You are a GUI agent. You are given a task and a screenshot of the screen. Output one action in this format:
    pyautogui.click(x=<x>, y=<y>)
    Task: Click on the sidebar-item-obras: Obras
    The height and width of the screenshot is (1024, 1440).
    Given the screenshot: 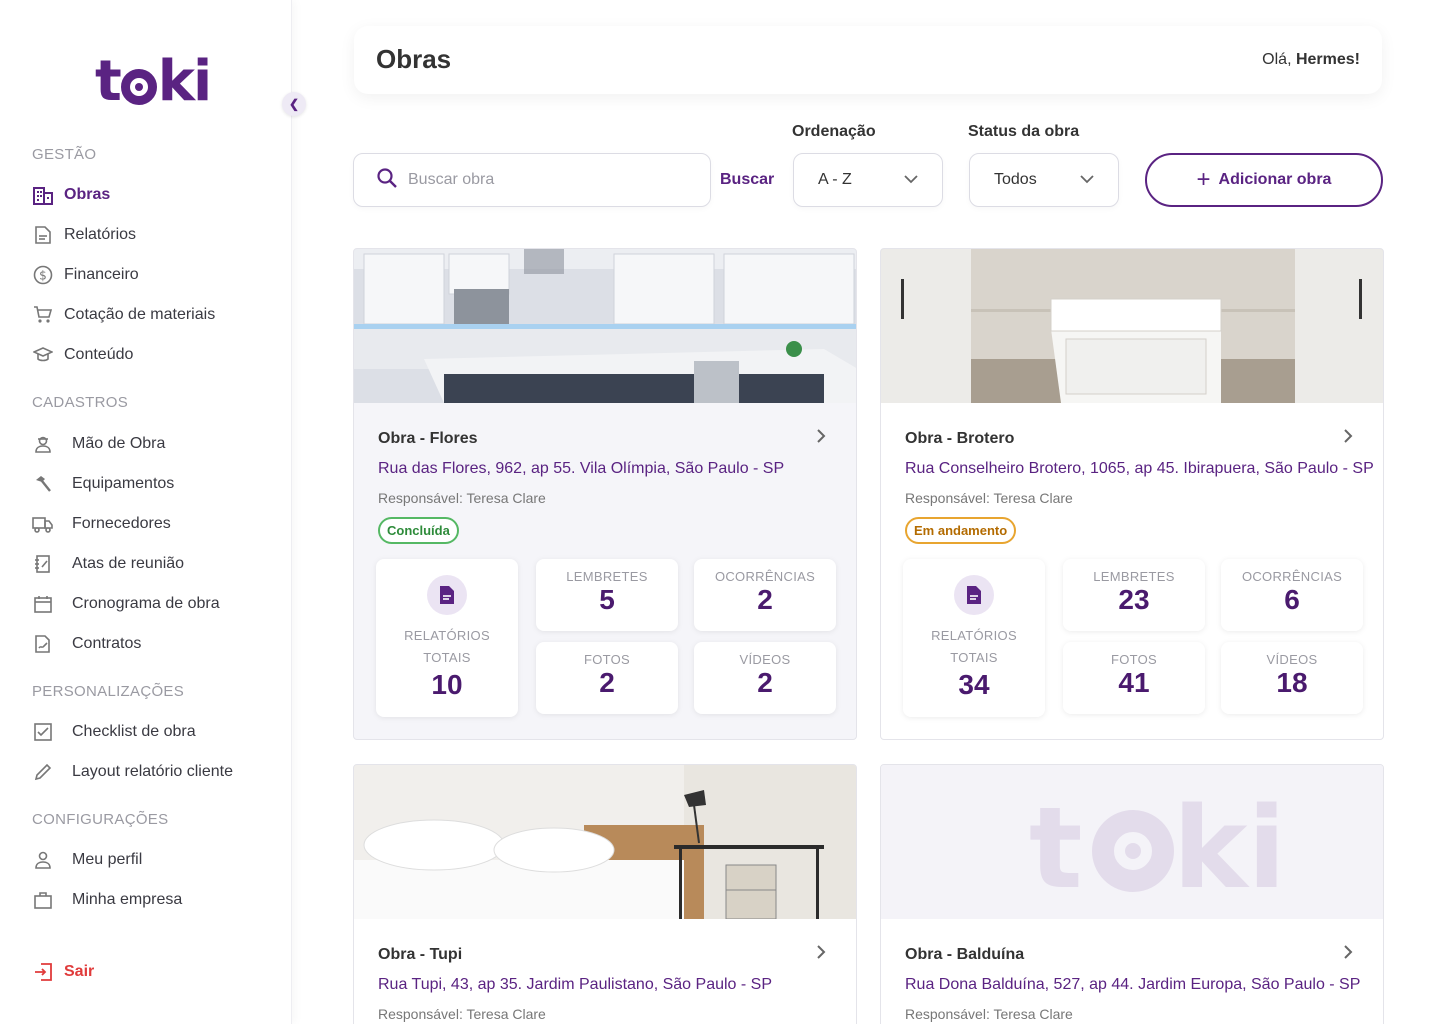 What is the action you would take?
    pyautogui.click(x=71, y=195)
    